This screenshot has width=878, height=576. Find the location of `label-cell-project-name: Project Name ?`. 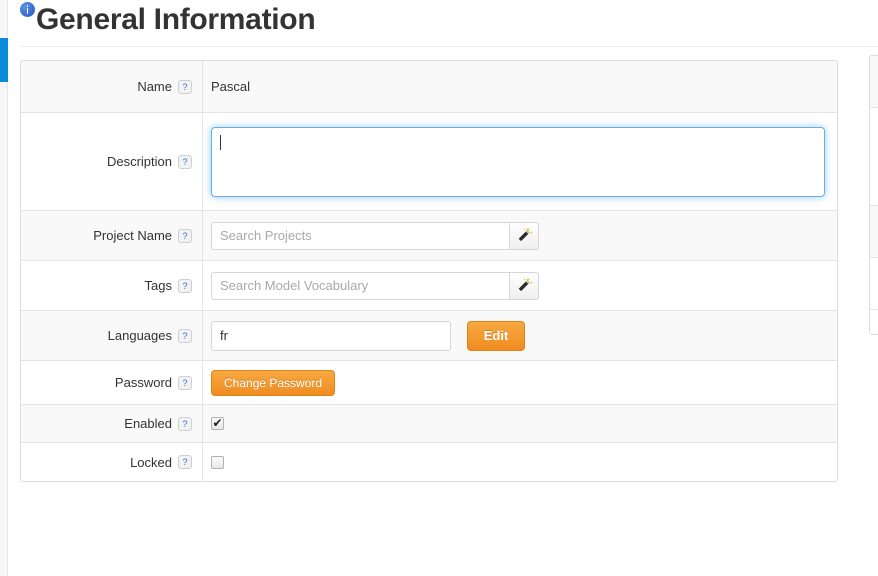

label-cell-project-name: Project Name ? is located at coordinates (112, 235).